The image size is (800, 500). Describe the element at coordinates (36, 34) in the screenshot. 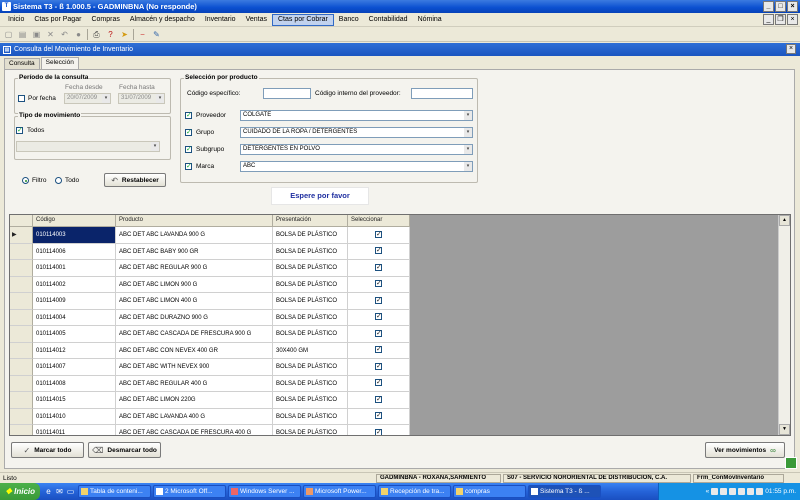

I see `save-icon: ▣` at that location.